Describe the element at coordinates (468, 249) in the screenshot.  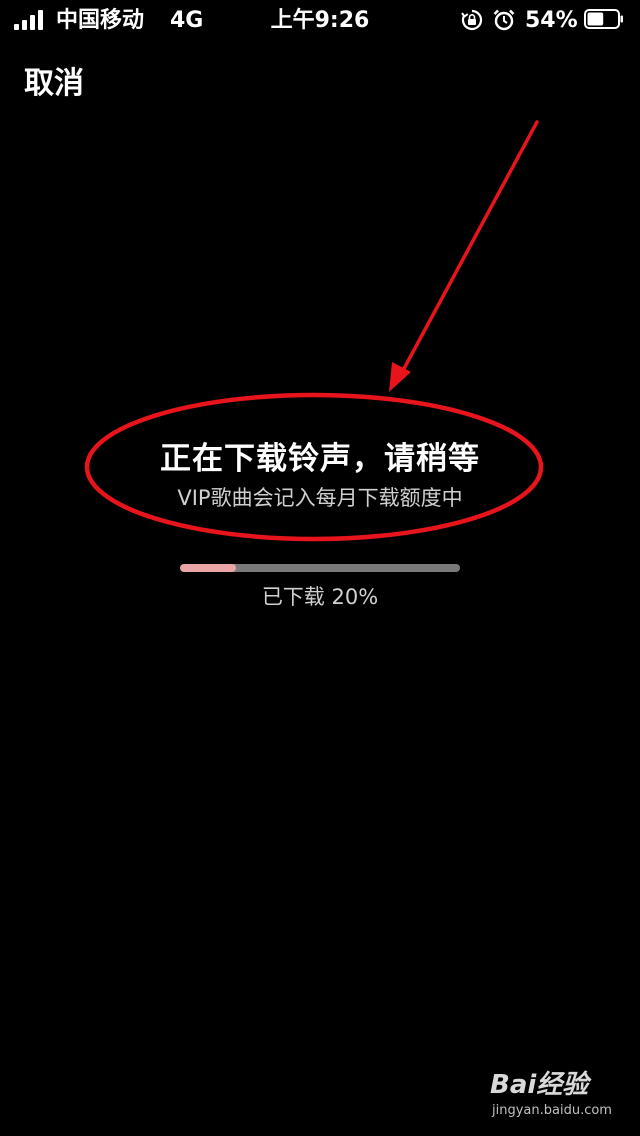
I see `annotation-arrow` at that location.